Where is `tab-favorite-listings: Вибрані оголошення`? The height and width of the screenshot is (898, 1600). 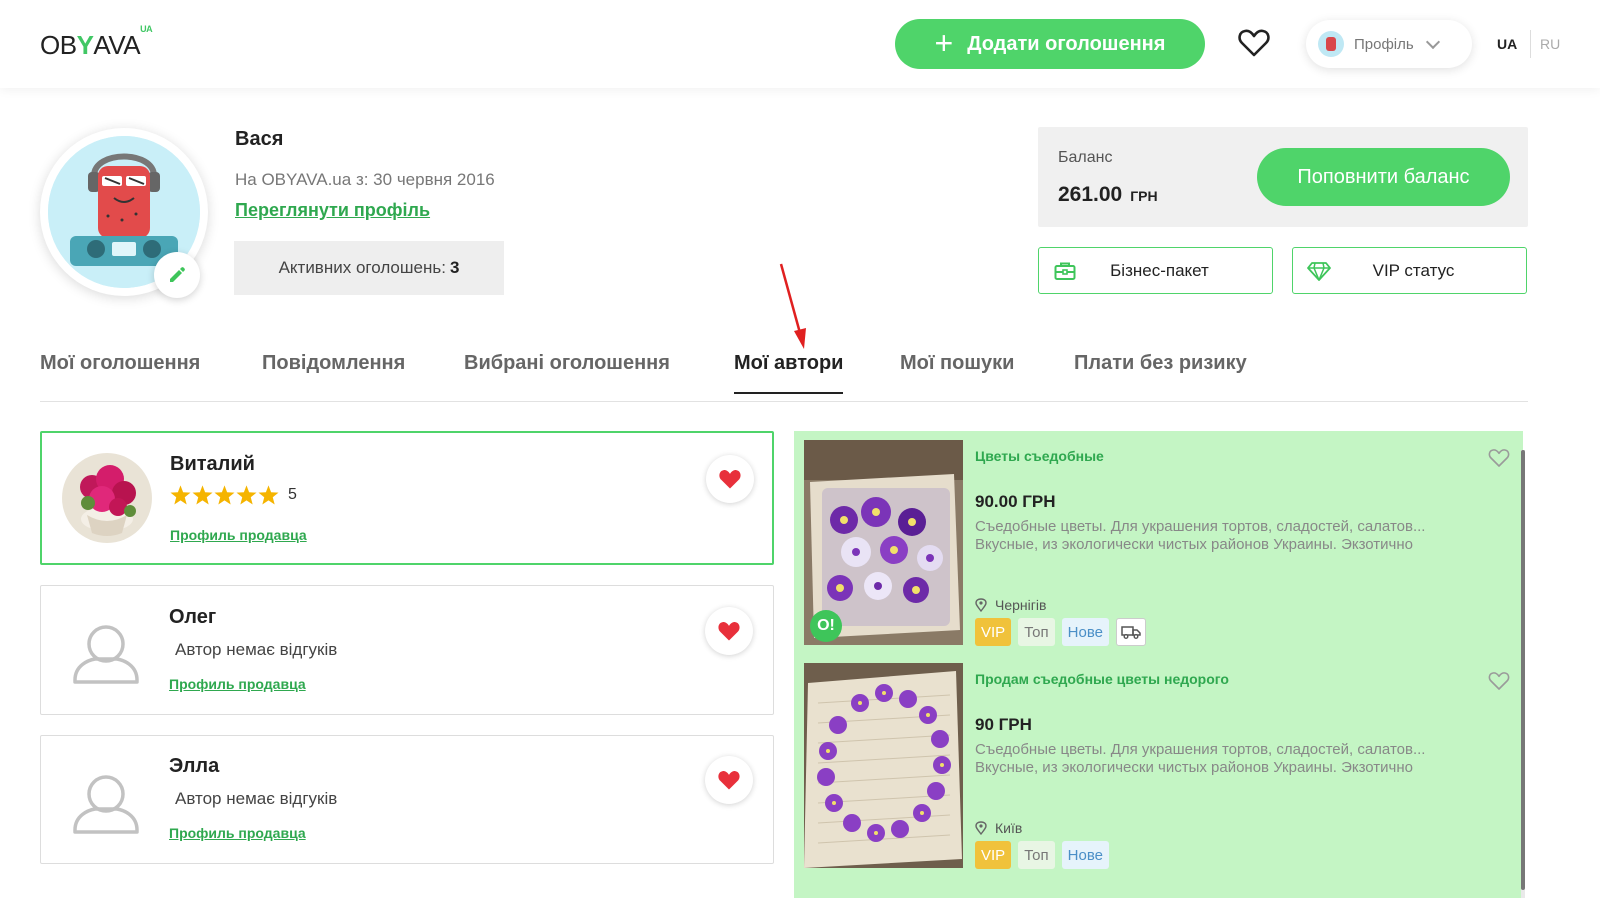
tab-favorite-listings: Вибрані оголошення is located at coordinates (567, 372).